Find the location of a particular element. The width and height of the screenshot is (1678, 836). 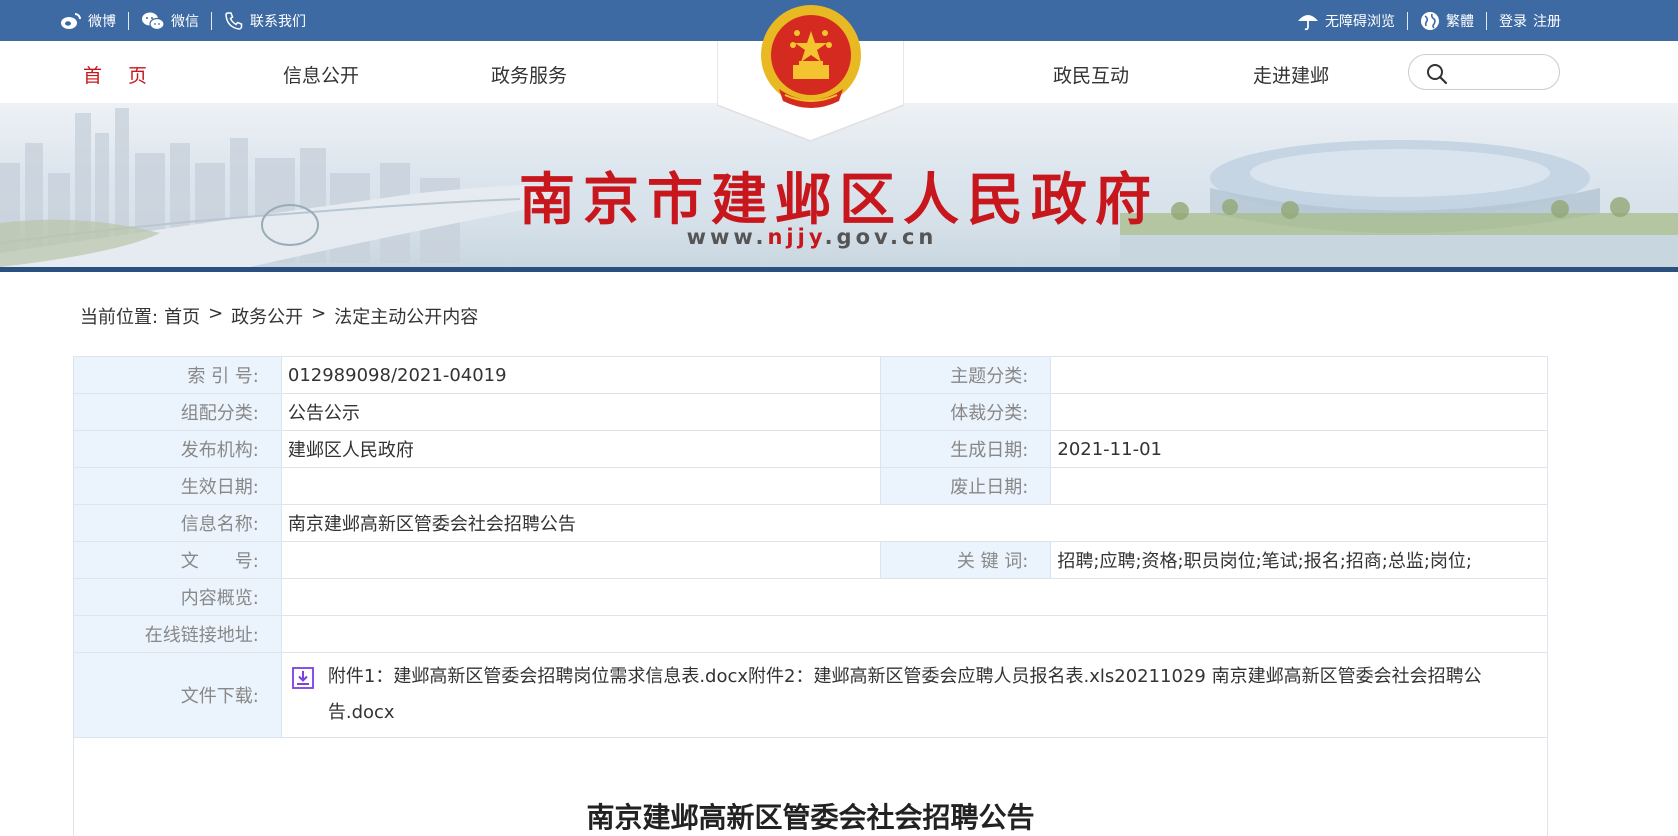

keywords-label: 关 键 词: is located at coordinates (966, 560).